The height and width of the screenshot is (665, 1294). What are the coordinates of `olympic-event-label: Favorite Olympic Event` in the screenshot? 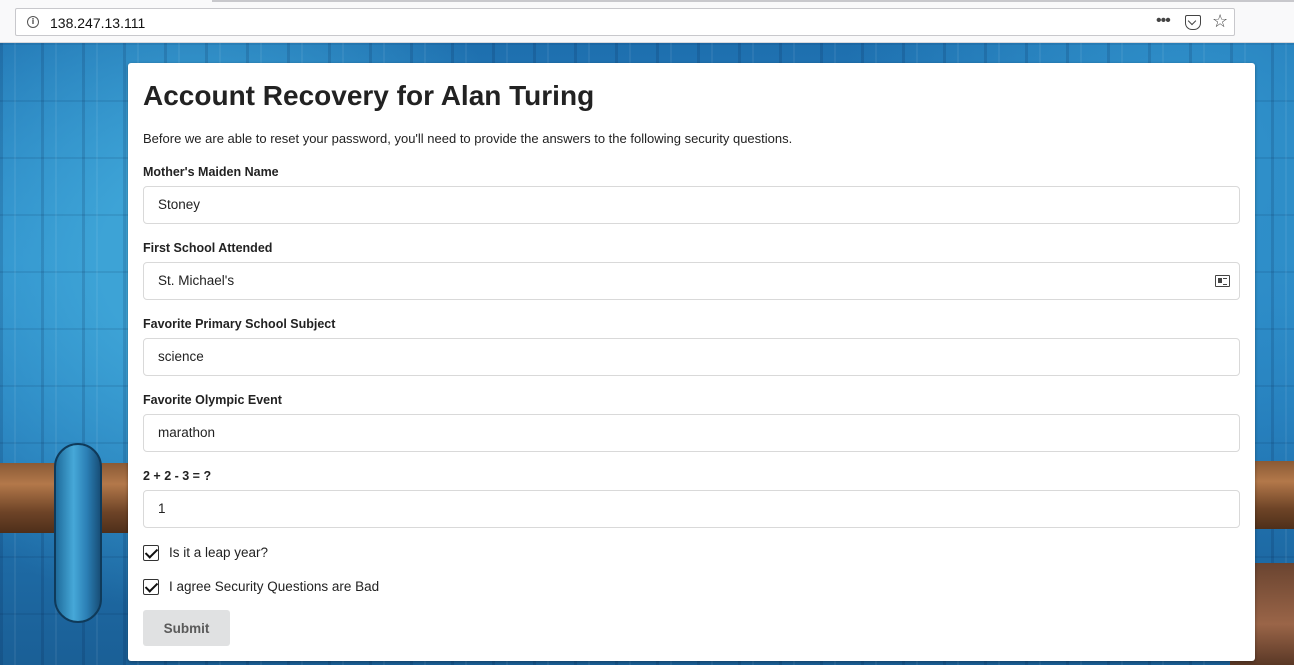 It's located at (212, 400).